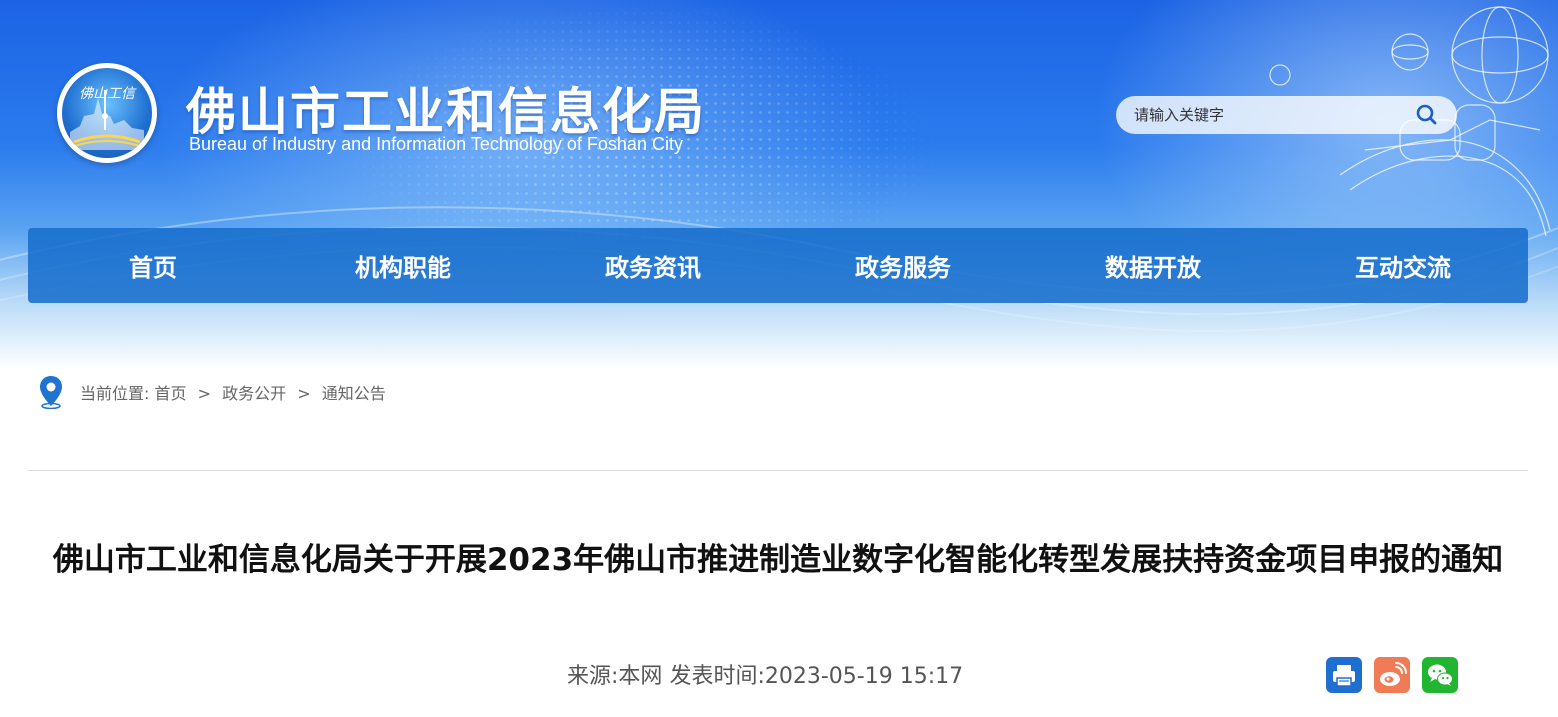  I want to click on publish-time-value: 2023-05-19 15:17, so click(864, 676).